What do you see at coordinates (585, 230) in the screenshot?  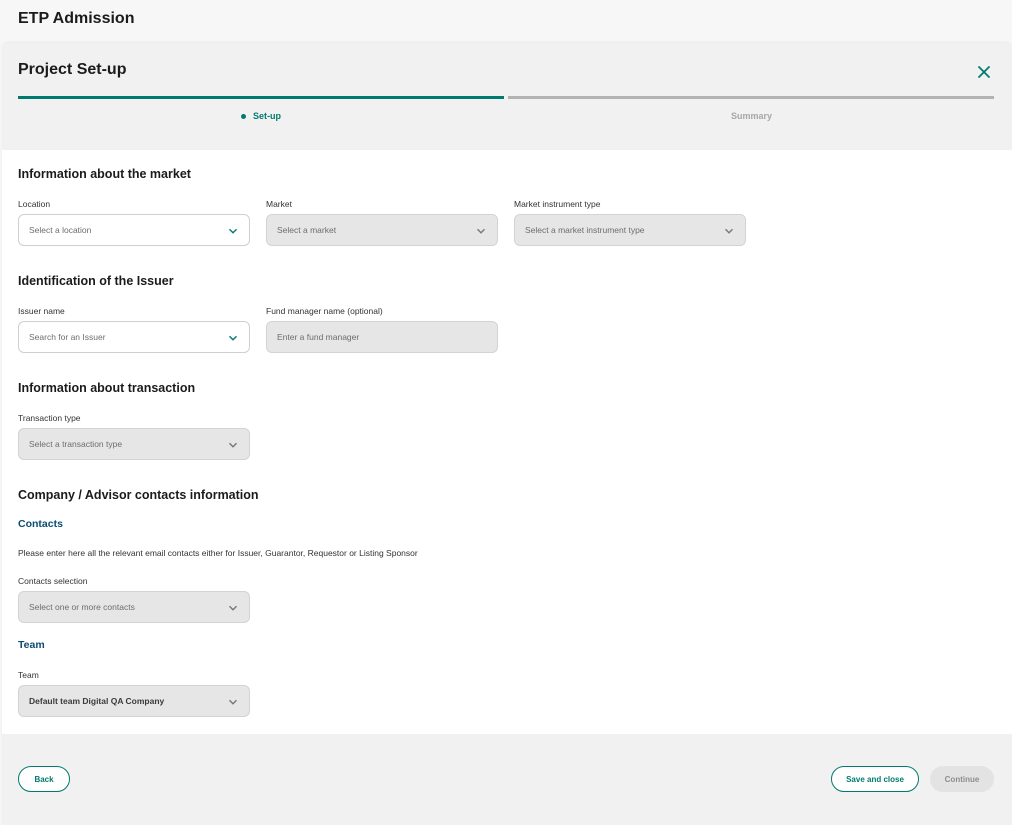 I see `instrument-type-placeholder: Select a market instrument type` at bounding box center [585, 230].